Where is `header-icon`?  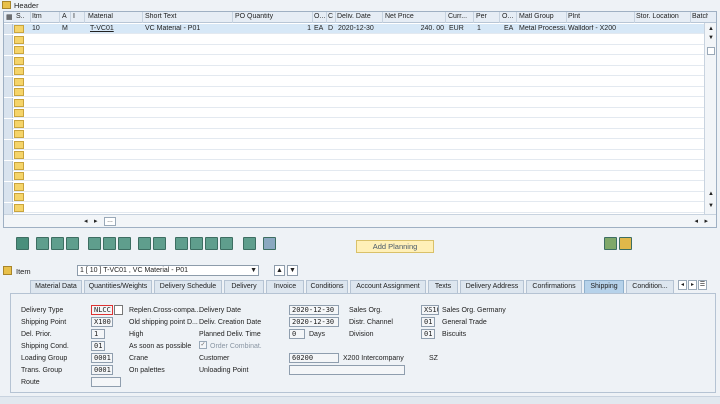
header-icon is located at coordinates (6, 5).